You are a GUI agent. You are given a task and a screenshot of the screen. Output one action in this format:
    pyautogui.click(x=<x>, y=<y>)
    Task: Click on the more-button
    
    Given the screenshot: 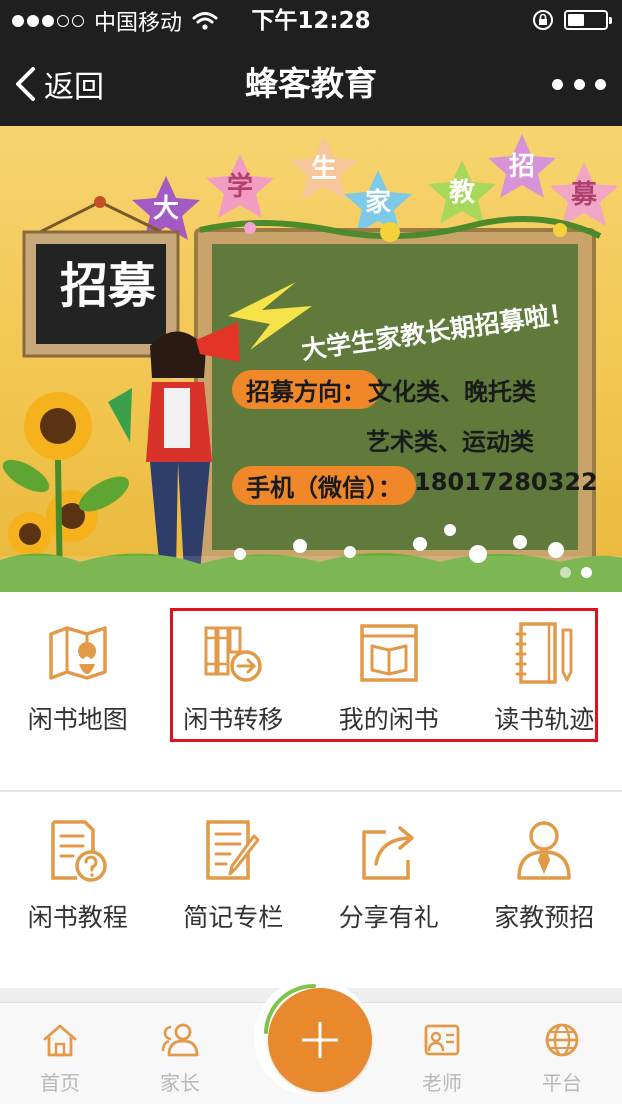 What is the action you would take?
    pyautogui.click(x=579, y=84)
    